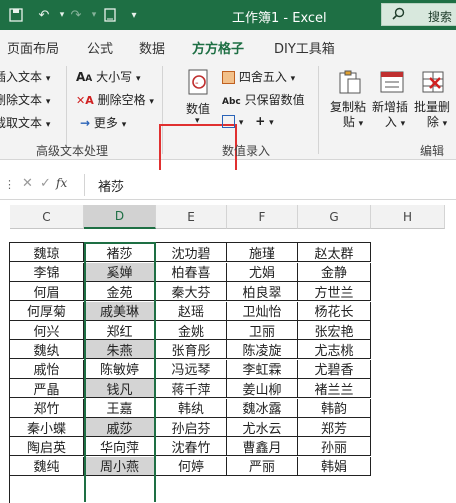 This screenshot has height=503, width=456. Describe the element at coordinates (262, 253) in the screenshot. I see `cell-f2: 施瑾` at that location.